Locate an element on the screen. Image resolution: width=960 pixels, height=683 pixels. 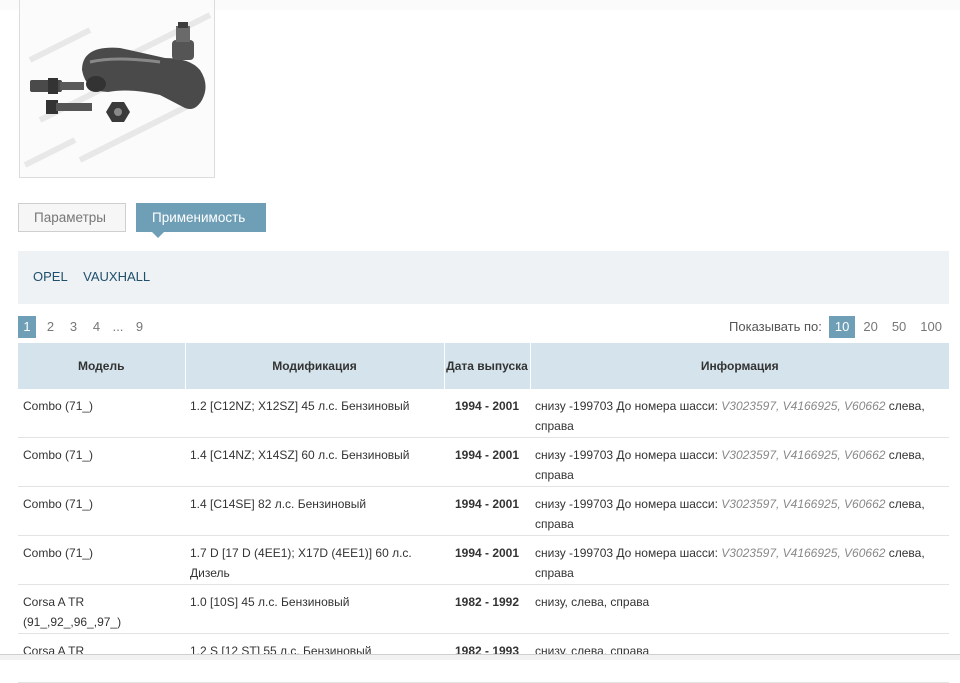
per-page-50: 50 is located at coordinates (899, 327).